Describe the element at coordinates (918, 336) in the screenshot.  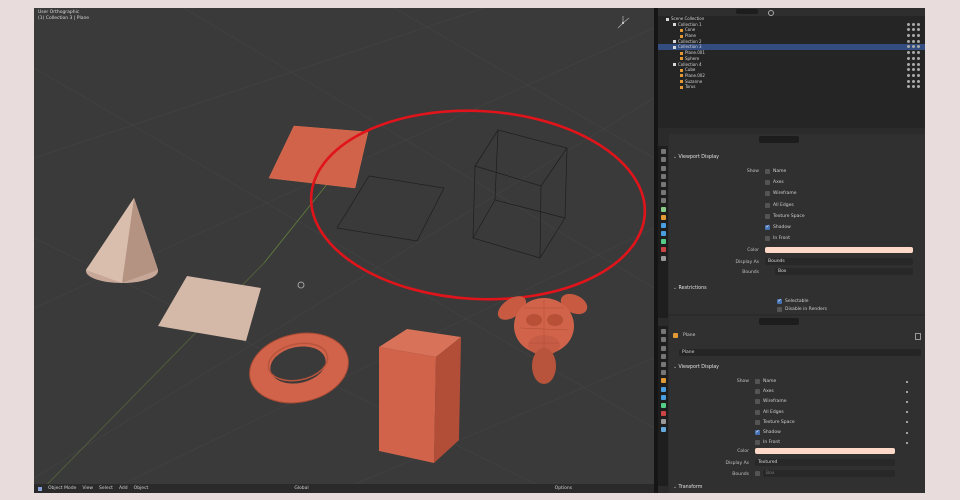
I see `pin-icon` at that location.